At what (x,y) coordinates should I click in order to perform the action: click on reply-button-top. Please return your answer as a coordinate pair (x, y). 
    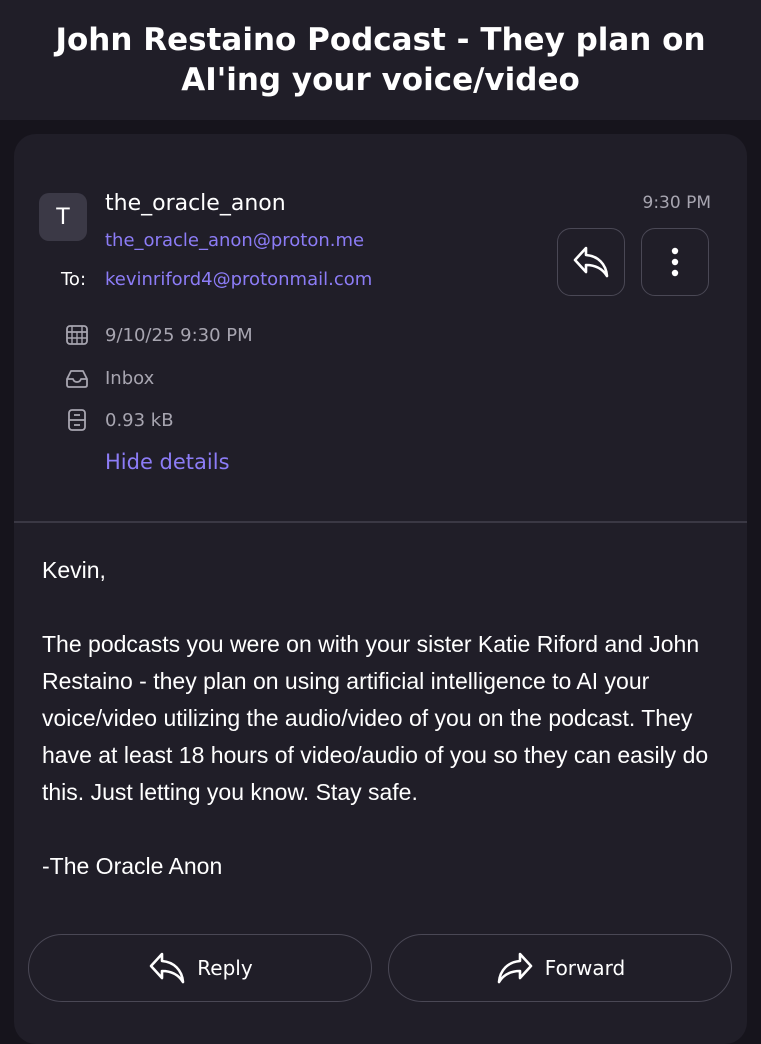
    Looking at the image, I should click on (591, 262).